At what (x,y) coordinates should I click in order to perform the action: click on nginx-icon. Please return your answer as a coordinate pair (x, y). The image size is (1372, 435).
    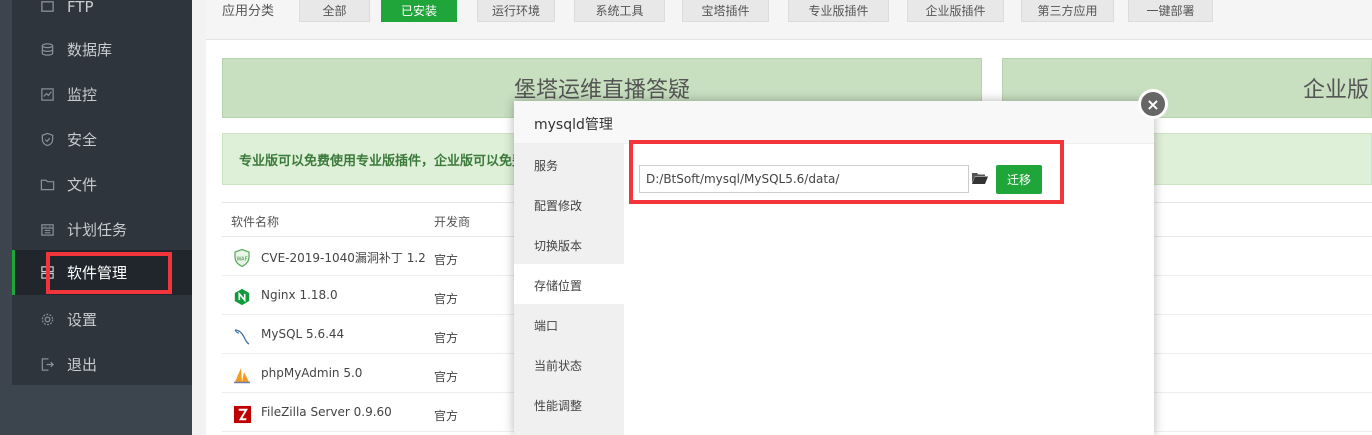
    Looking at the image, I should click on (242, 297).